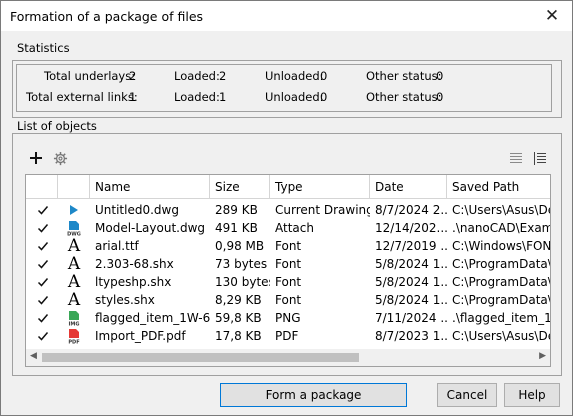  I want to click on help-button: Help, so click(532, 395).